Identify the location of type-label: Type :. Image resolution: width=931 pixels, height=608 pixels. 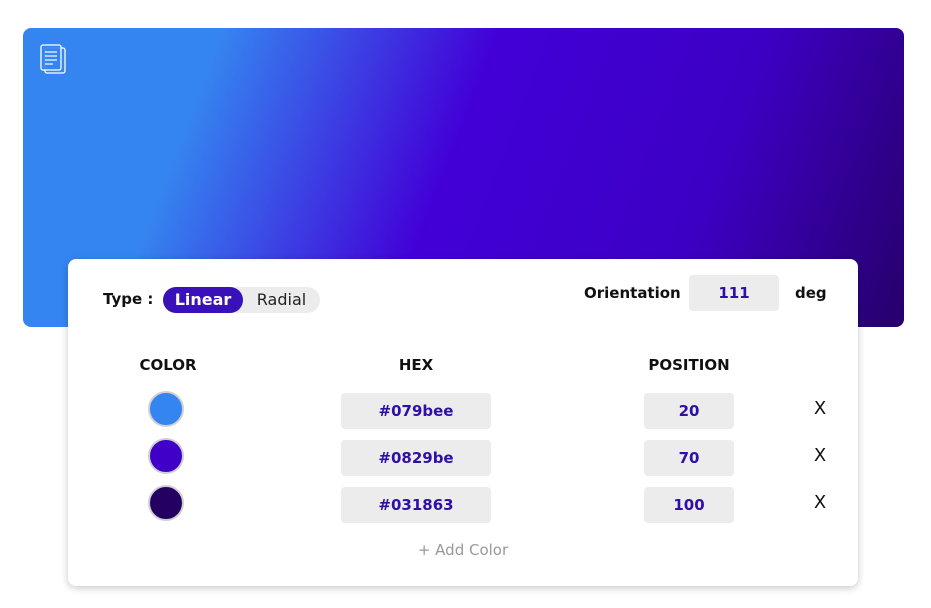
(128, 299).